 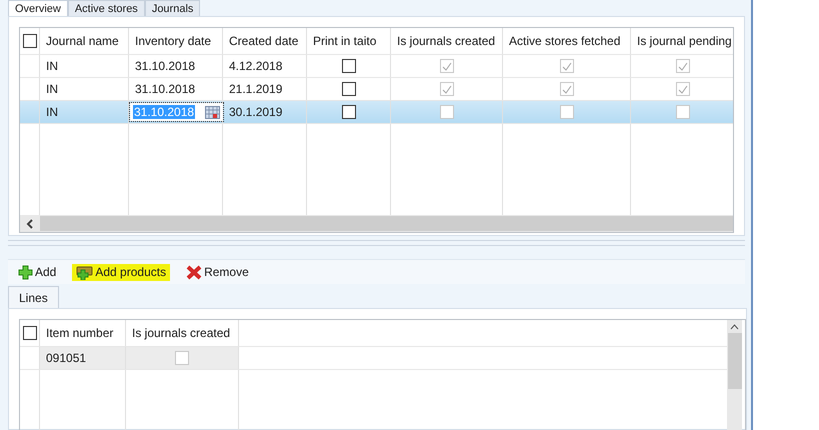 I want to click on column-header: Inventory date, so click(x=176, y=41).